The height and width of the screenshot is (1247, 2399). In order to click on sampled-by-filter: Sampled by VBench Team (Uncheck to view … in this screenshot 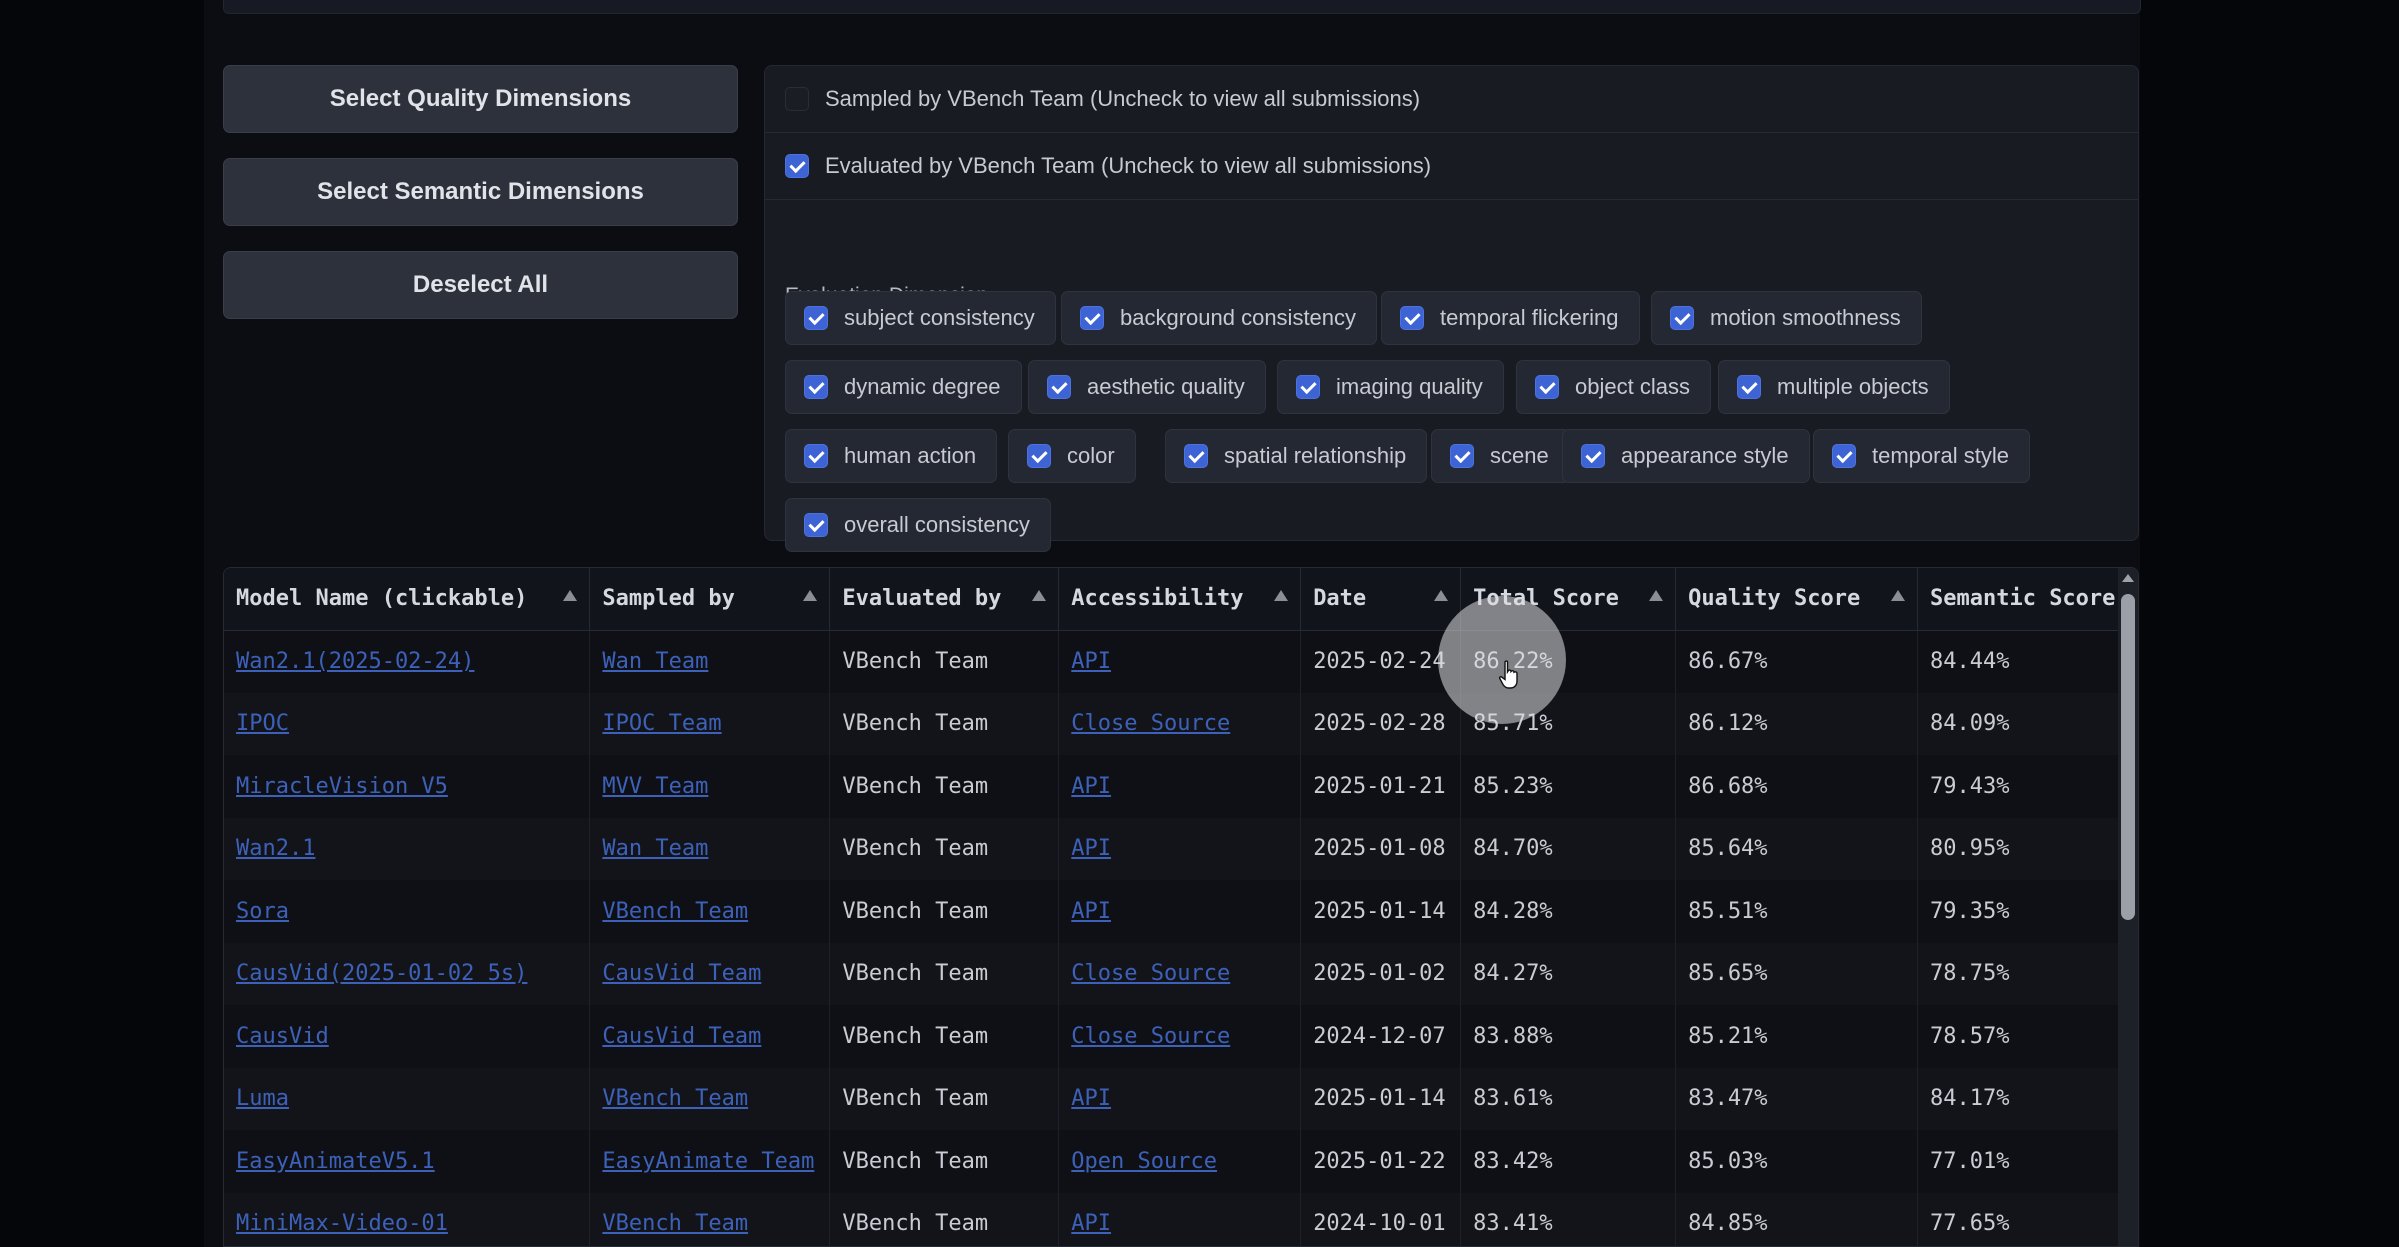, I will do `click(1451, 99)`.